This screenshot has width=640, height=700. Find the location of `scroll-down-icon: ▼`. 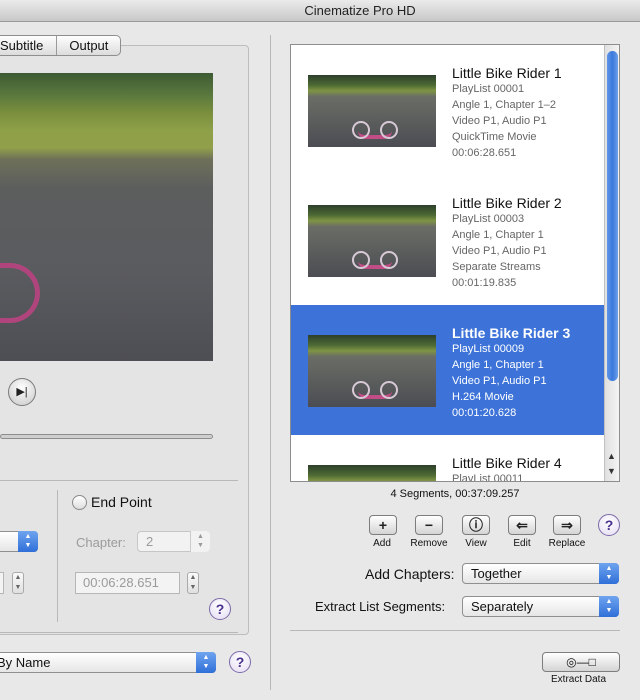

scroll-down-icon: ▼ is located at coordinates (611, 471).